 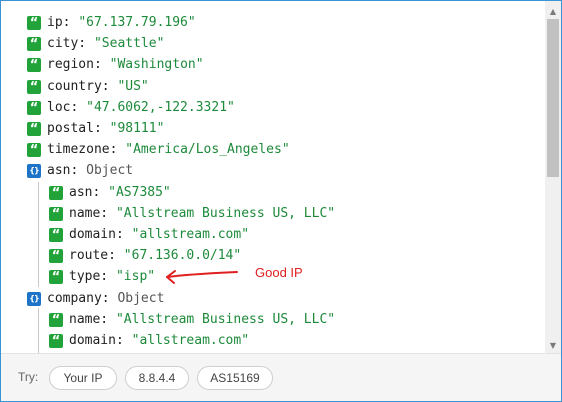 I want to click on json-value: "Washington", so click(x=156, y=64).